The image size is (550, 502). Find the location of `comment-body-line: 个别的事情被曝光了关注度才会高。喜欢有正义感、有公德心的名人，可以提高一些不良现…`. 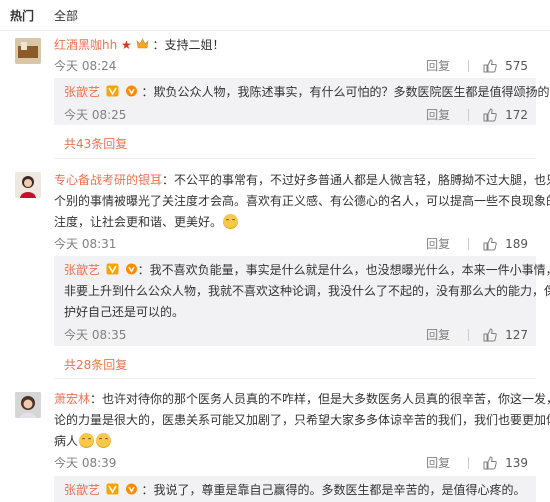

comment-body-line: 个别的事情被曝光了关注度才会高。喜欢有正义感、有公德心的名人，可以提高一些不良现… is located at coordinates (302, 201).